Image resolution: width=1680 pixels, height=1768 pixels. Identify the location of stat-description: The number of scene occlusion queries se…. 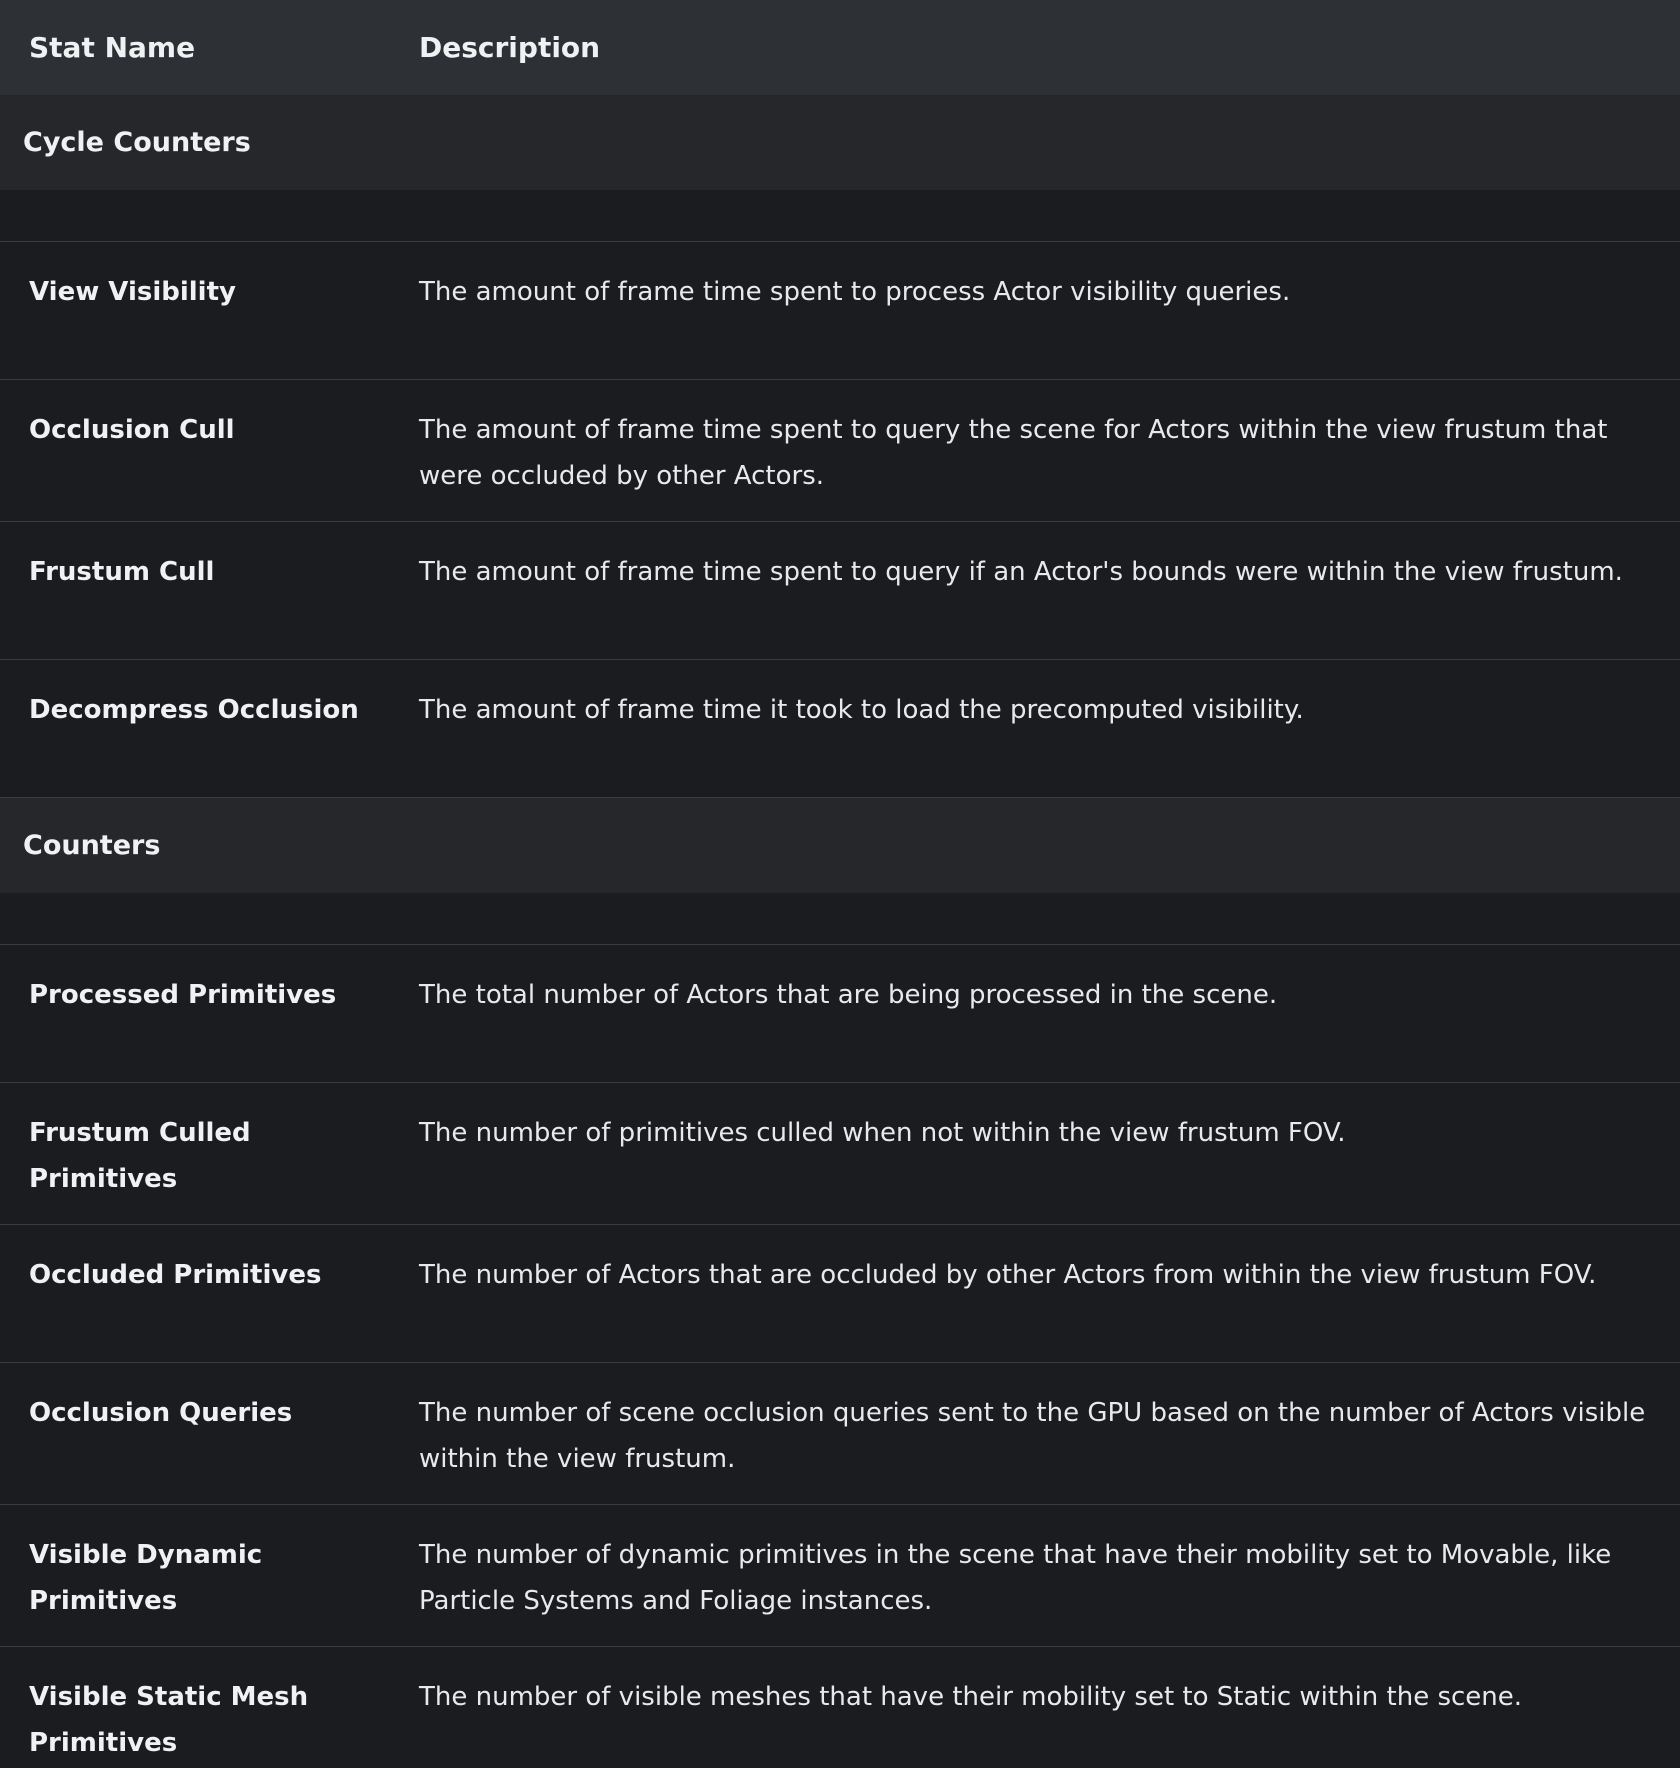
(1034, 1433).